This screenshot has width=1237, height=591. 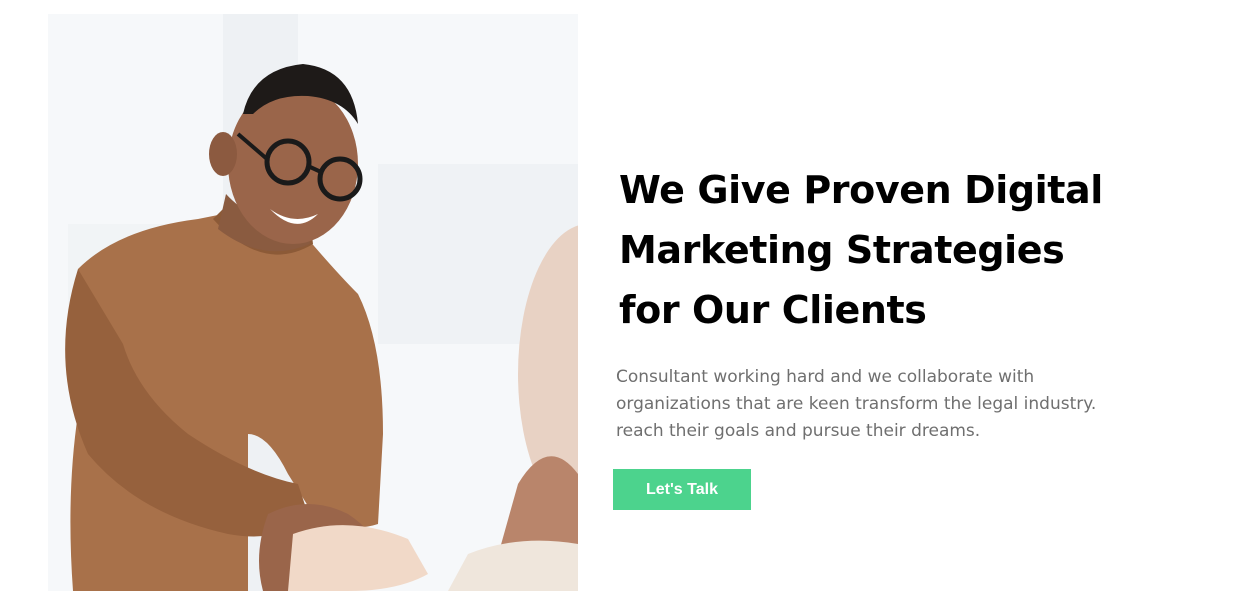 I want to click on lets-talk-button: Let's Talk, so click(x=682, y=489).